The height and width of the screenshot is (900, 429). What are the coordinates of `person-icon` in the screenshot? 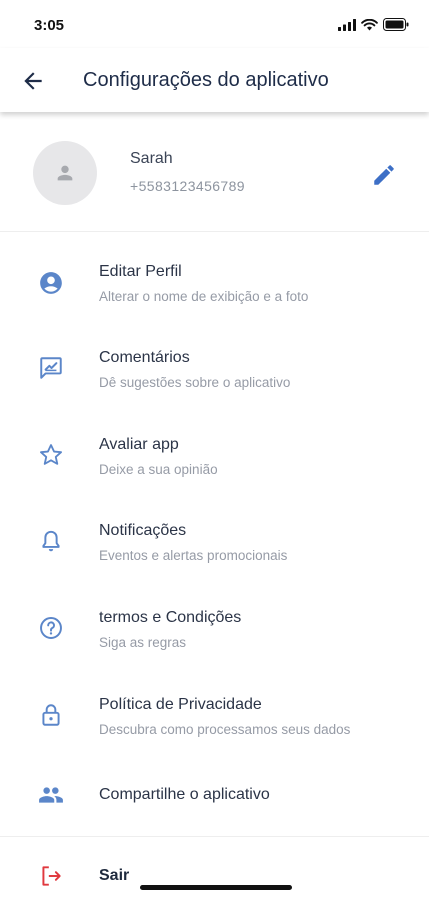 It's located at (65, 173).